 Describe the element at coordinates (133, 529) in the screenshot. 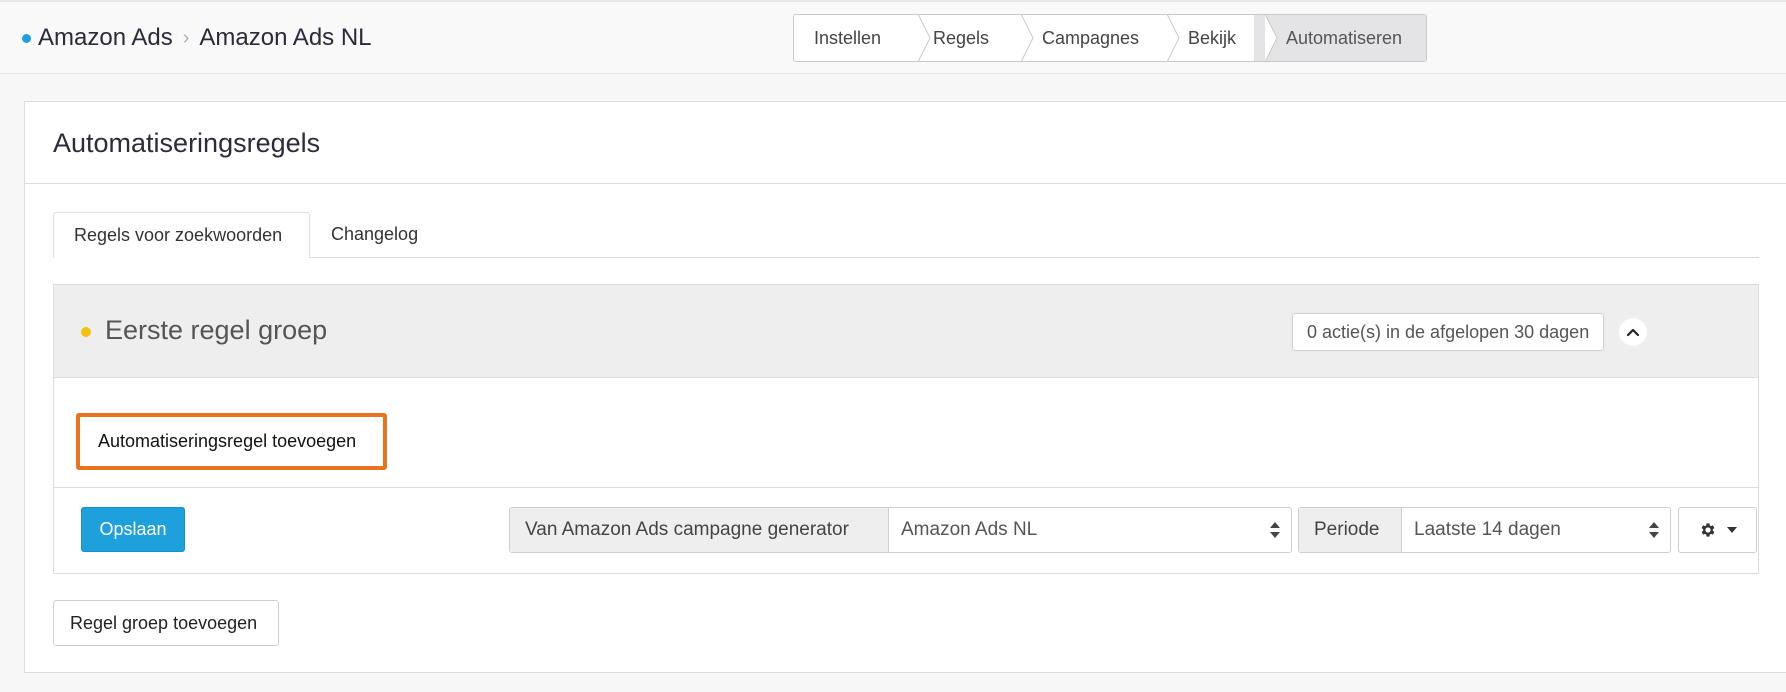

I see `save-button: Opslaan` at that location.